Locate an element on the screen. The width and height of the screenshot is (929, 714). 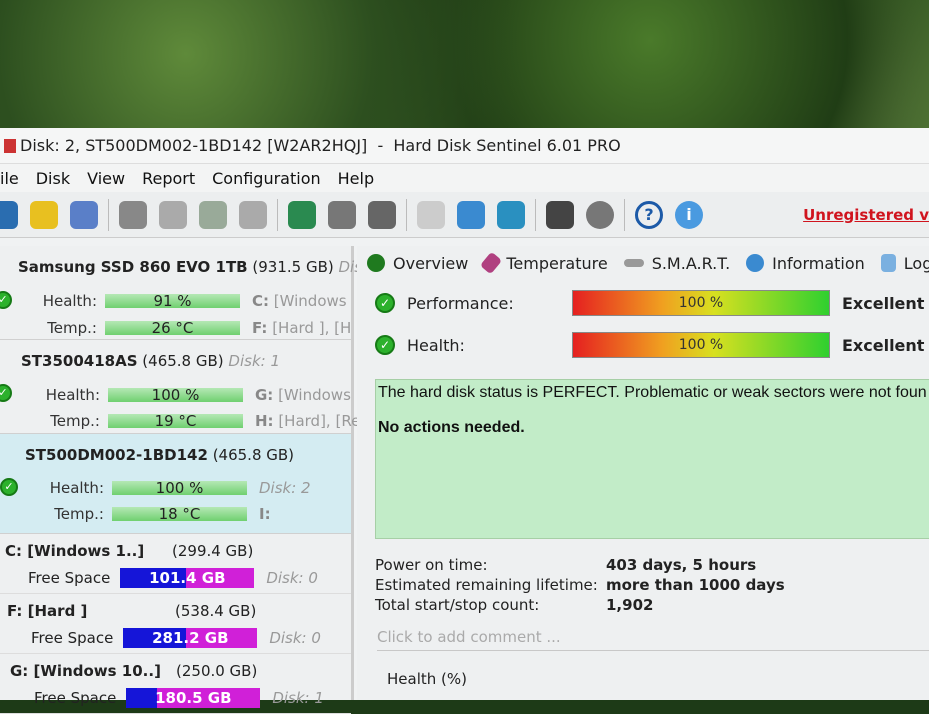
speaker-icon is located at coordinates (600, 214).